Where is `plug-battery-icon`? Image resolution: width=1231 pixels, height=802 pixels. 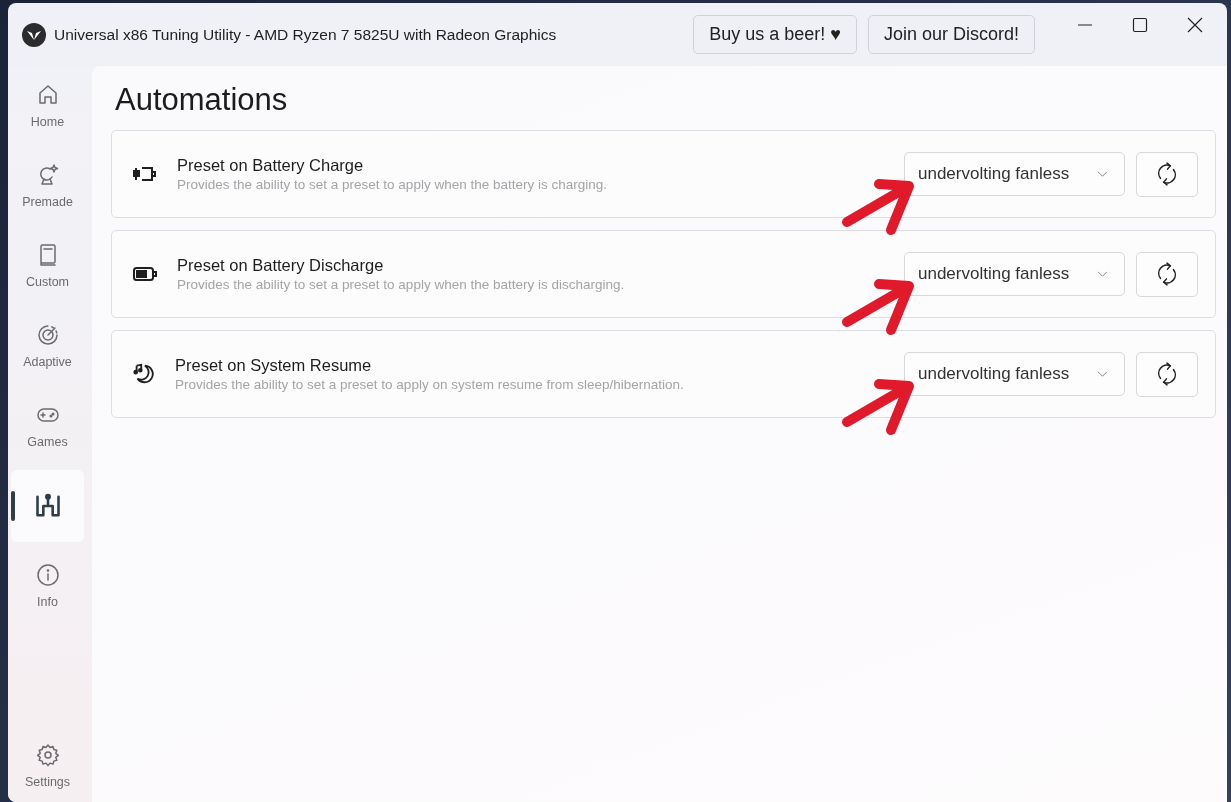
plug-battery-icon is located at coordinates (145, 174).